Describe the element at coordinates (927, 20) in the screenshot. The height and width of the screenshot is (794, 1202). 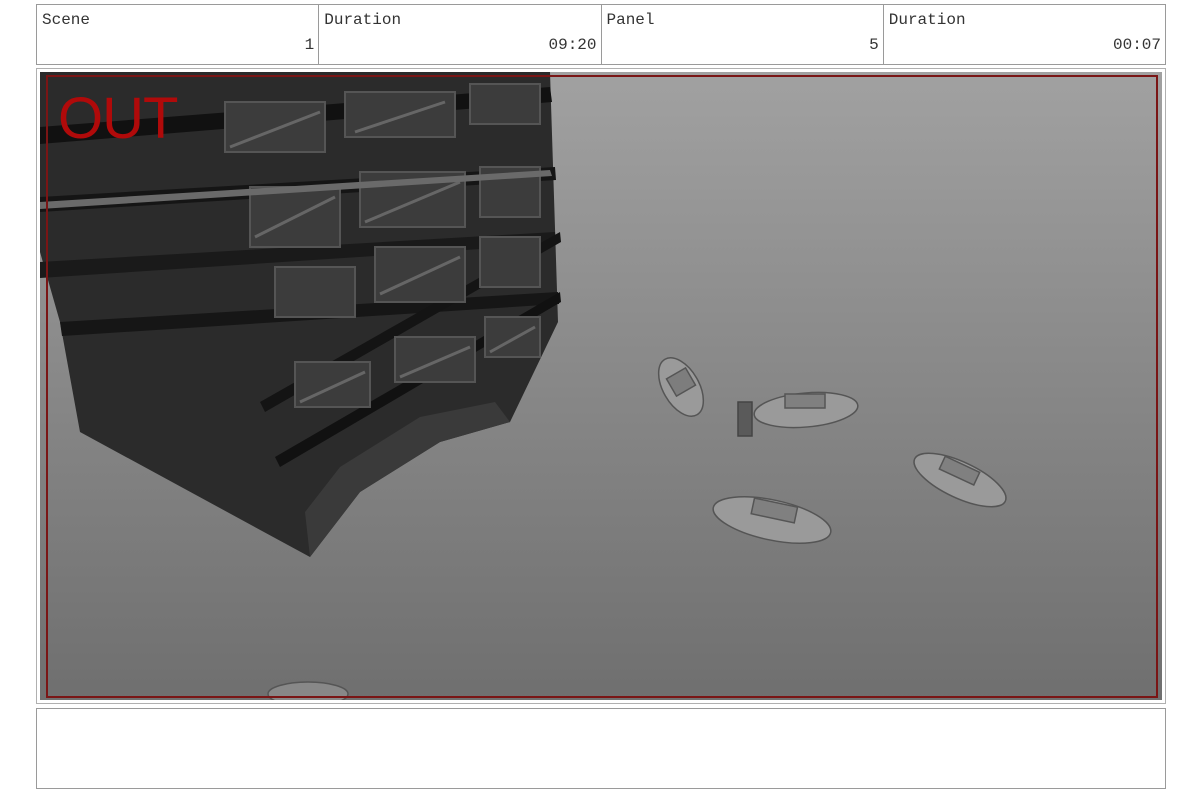
I see `panel-duration-label: Duration` at that location.